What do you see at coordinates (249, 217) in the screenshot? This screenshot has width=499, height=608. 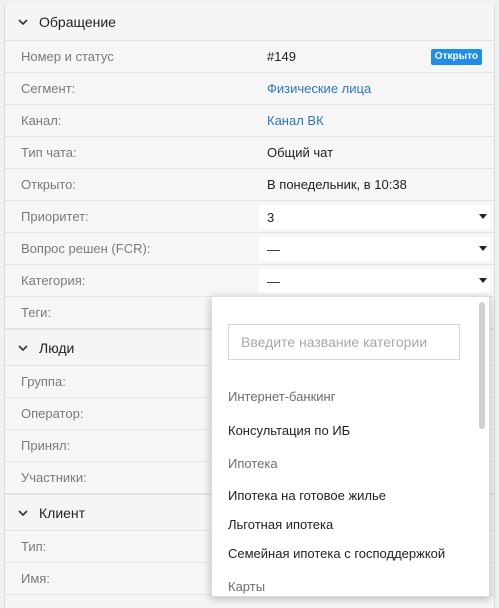 I see `row-priority: Приоритет: 3` at bounding box center [249, 217].